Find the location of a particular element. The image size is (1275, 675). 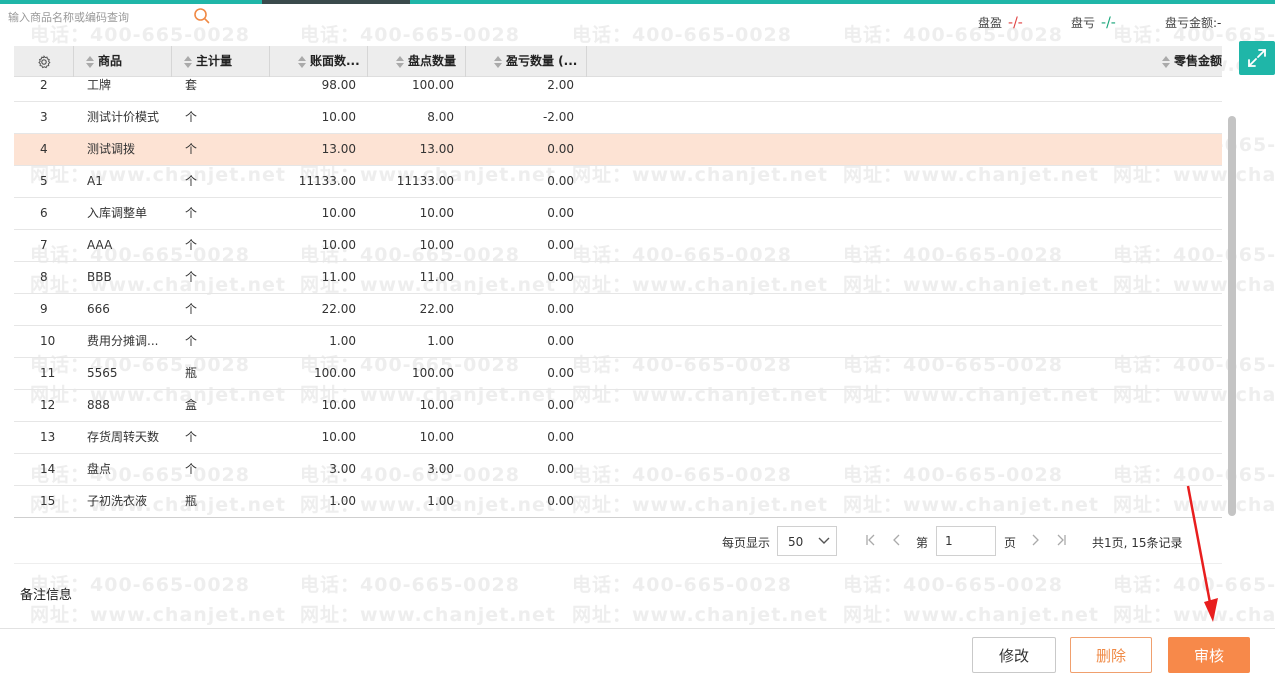

page-prefix: 第 is located at coordinates (922, 543).